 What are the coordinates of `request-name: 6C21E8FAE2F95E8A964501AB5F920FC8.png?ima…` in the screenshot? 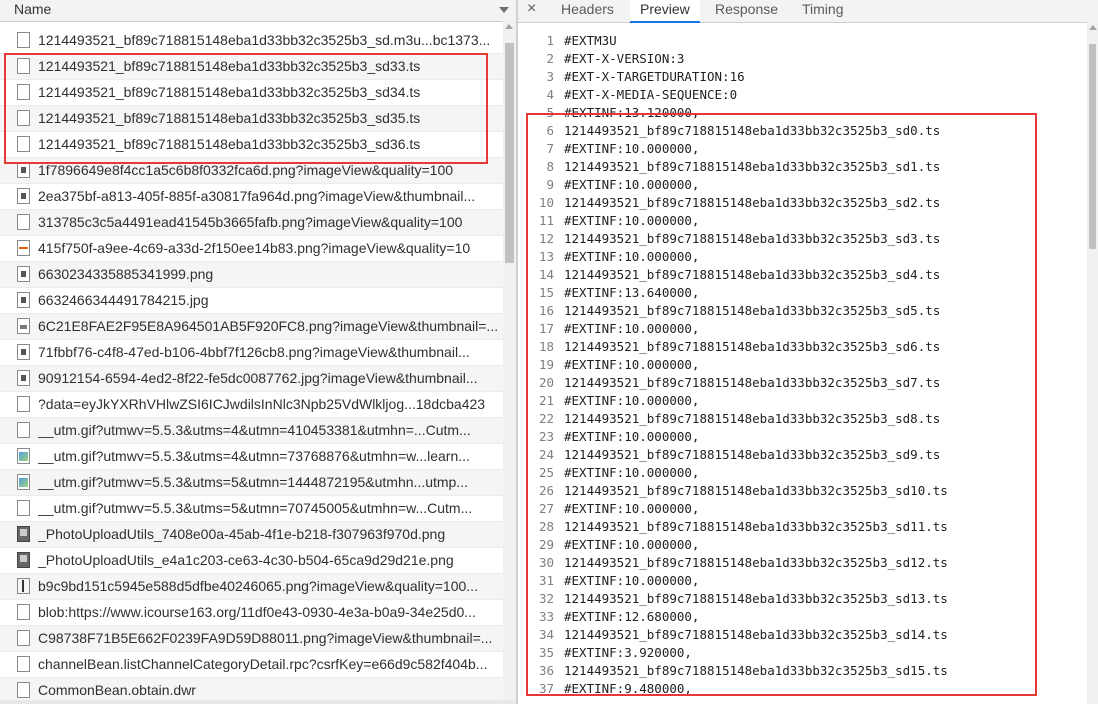 It's located at (268, 326).